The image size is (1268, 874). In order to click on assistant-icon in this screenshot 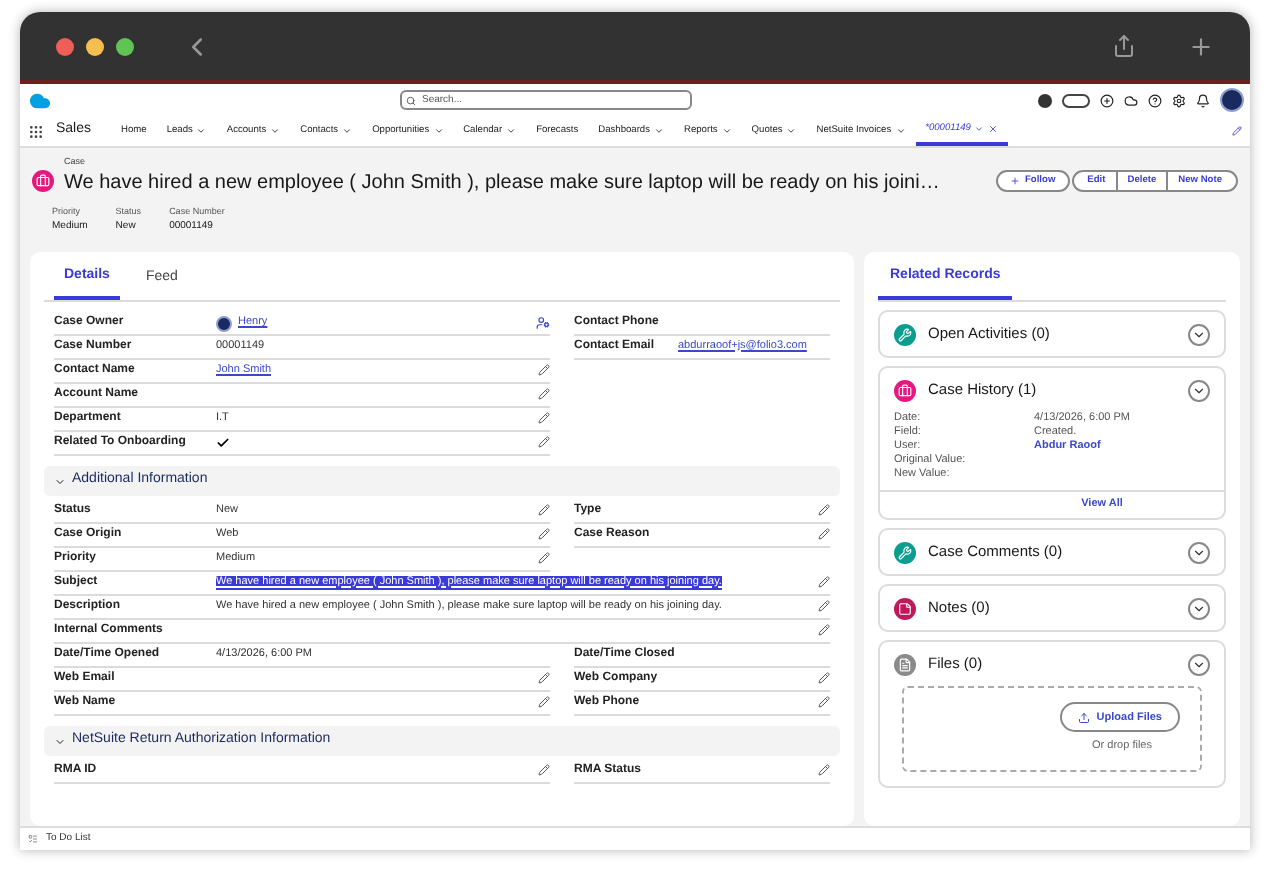, I will do `click(1045, 100)`.